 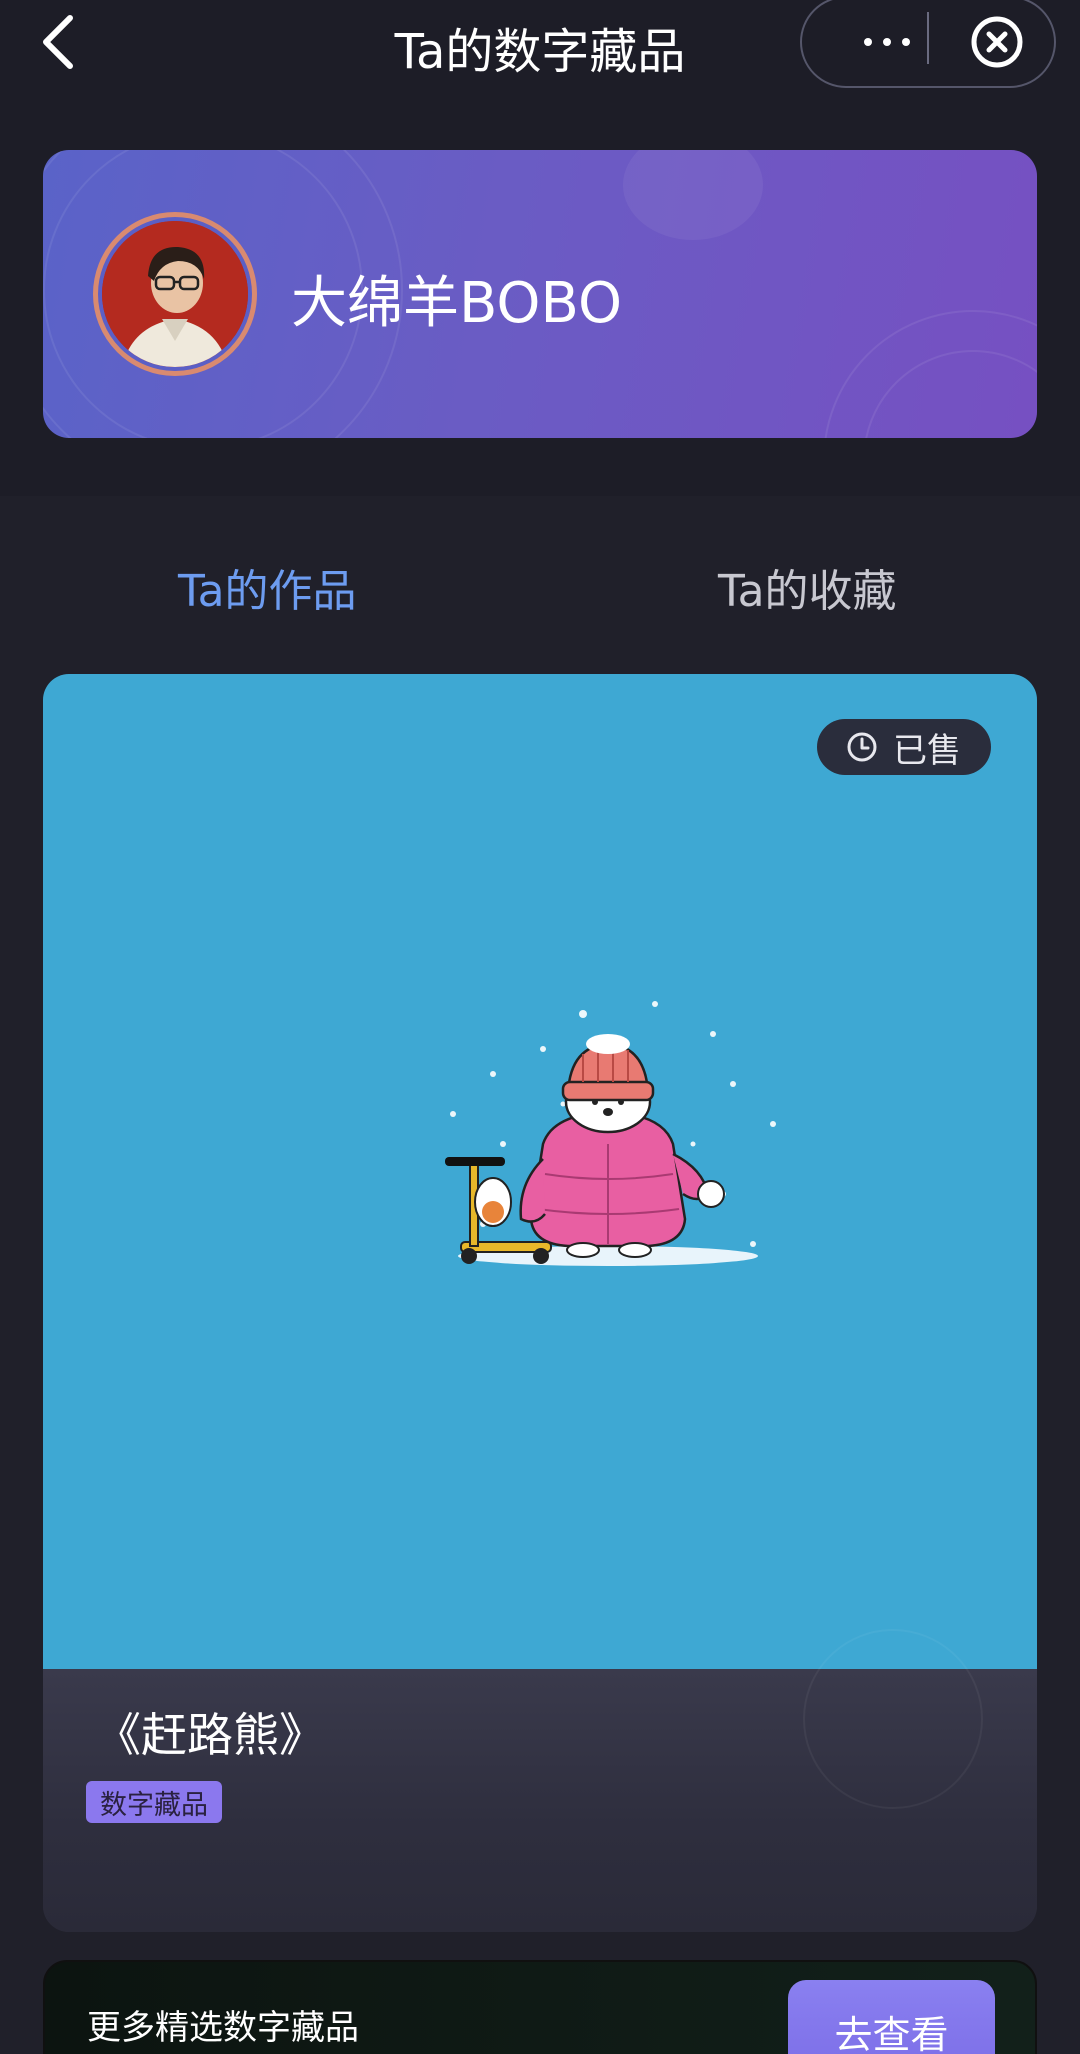 What do you see at coordinates (610, 1133) in the screenshot?
I see `bear-illustration` at bounding box center [610, 1133].